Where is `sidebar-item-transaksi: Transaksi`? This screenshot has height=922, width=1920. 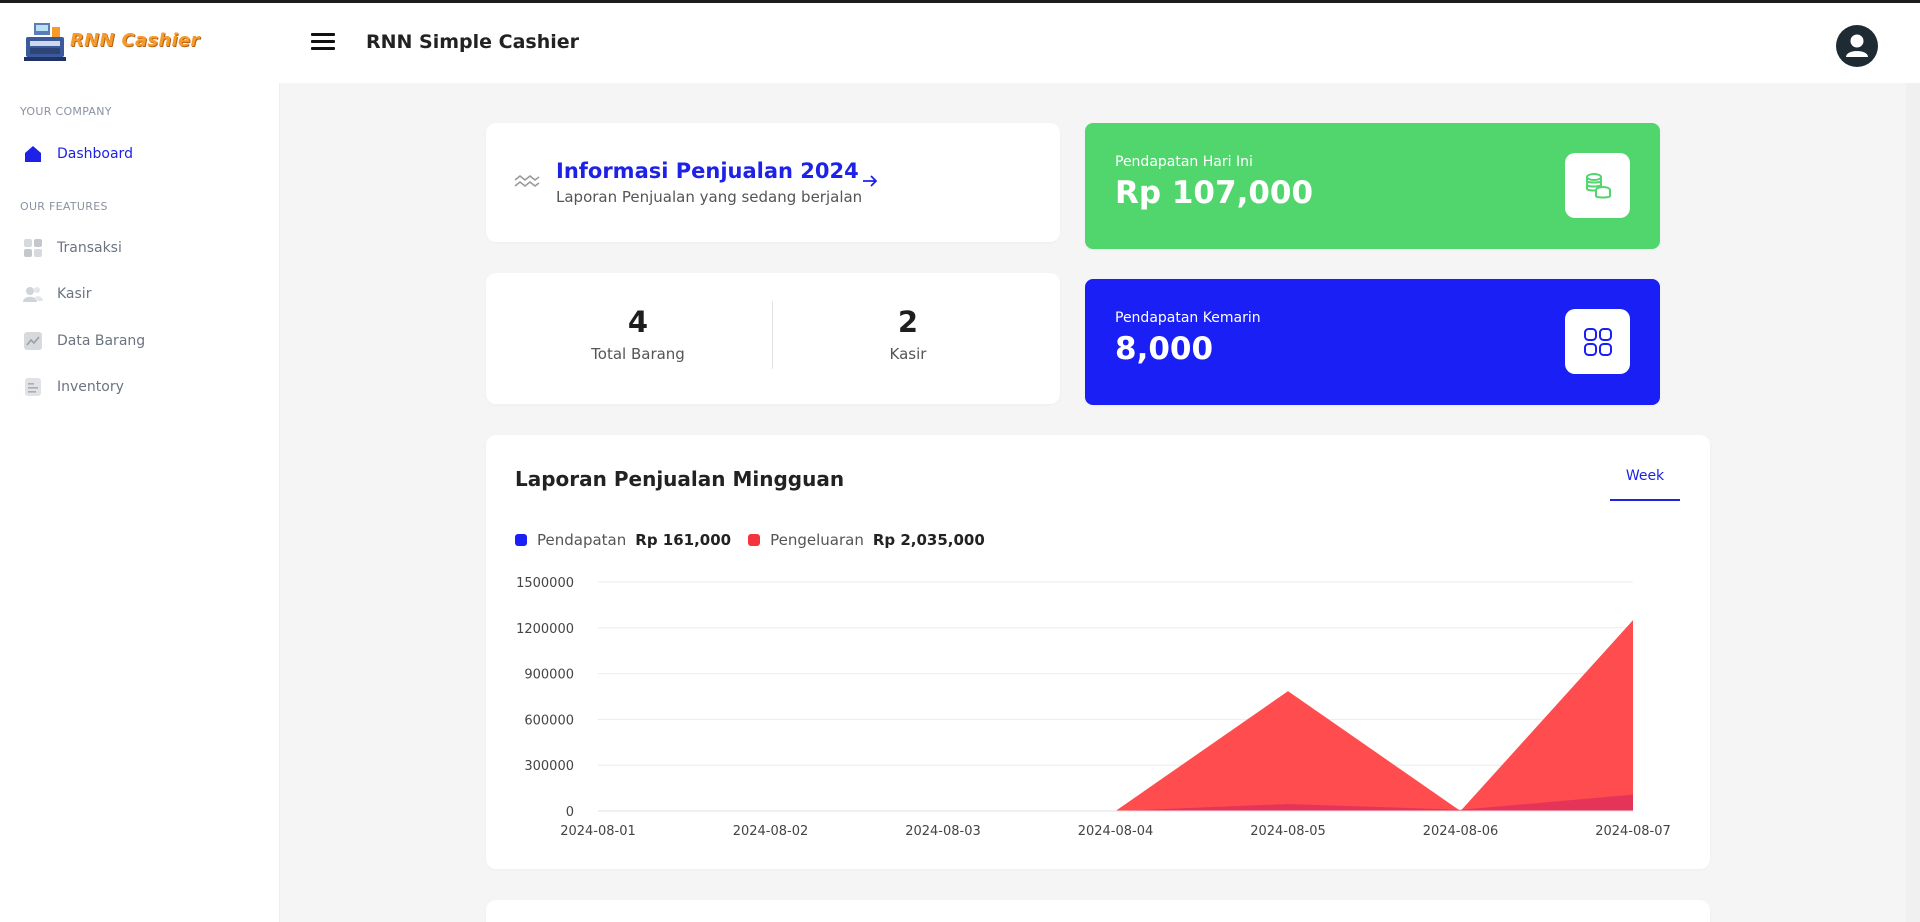
sidebar-item-transaksi: Transaksi is located at coordinates (142, 248).